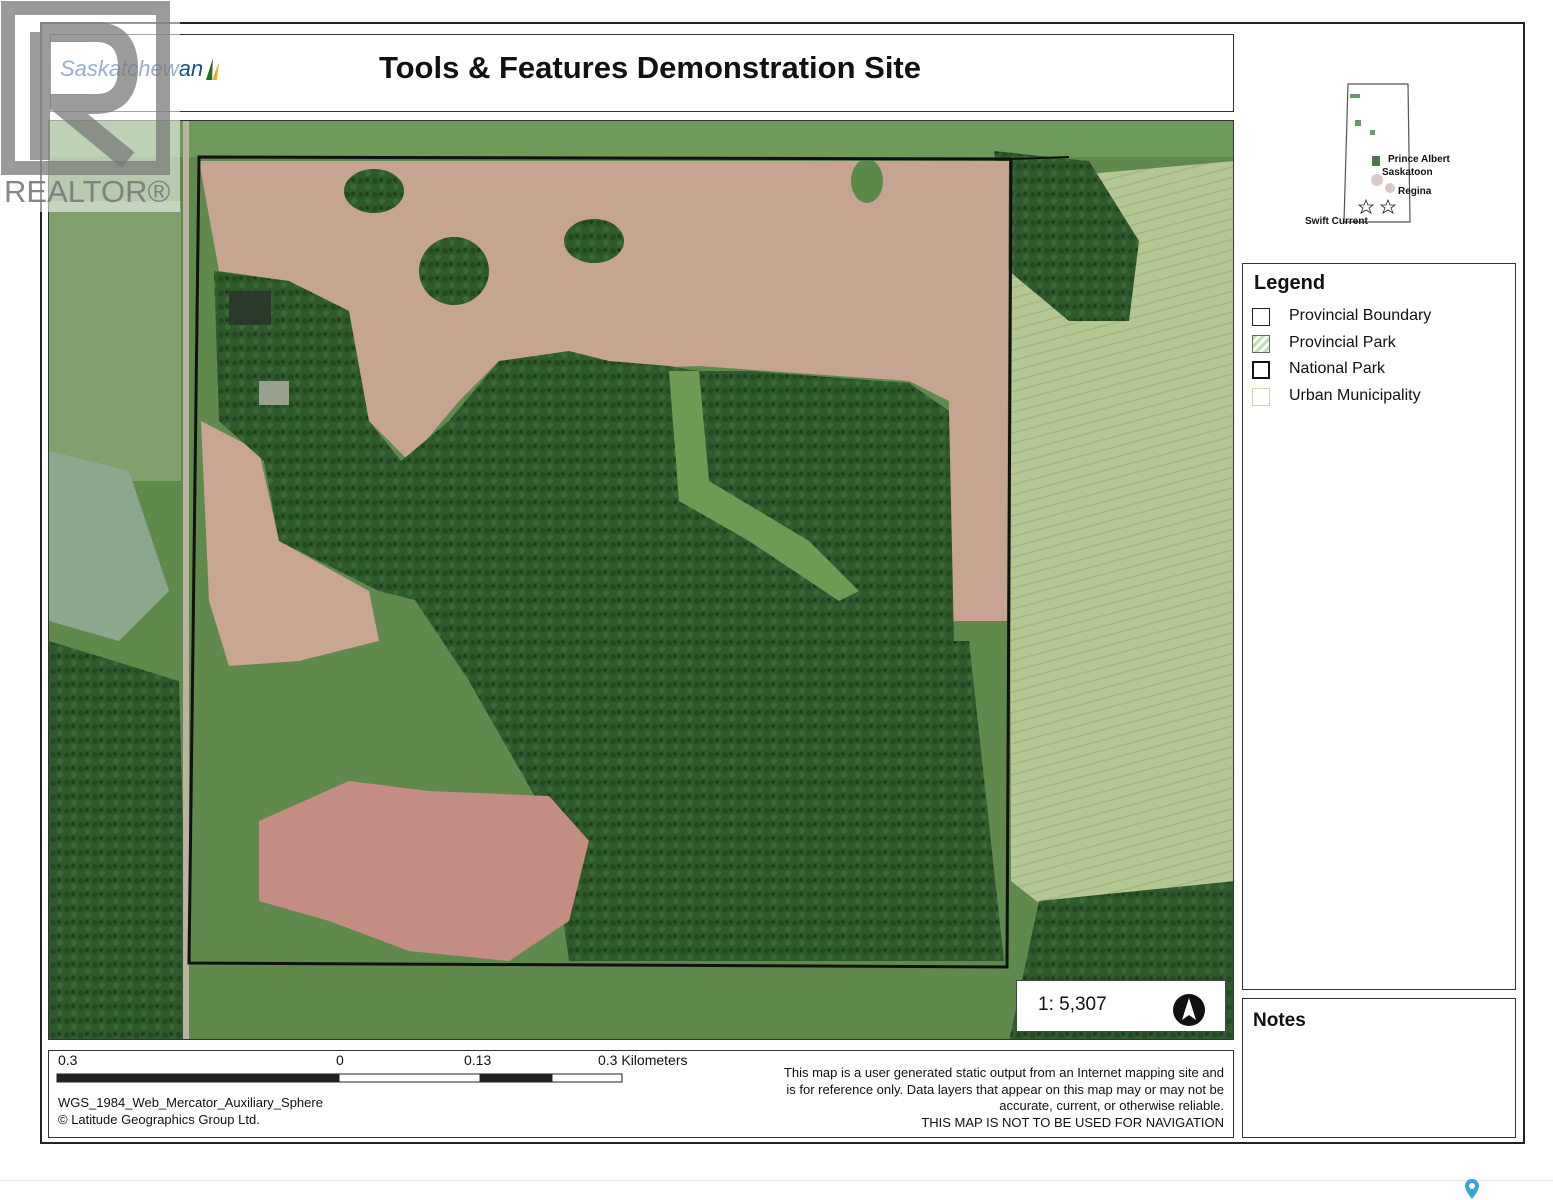  I want to click on realtor-watermark-text: REALTOR®, so click(87, 191).